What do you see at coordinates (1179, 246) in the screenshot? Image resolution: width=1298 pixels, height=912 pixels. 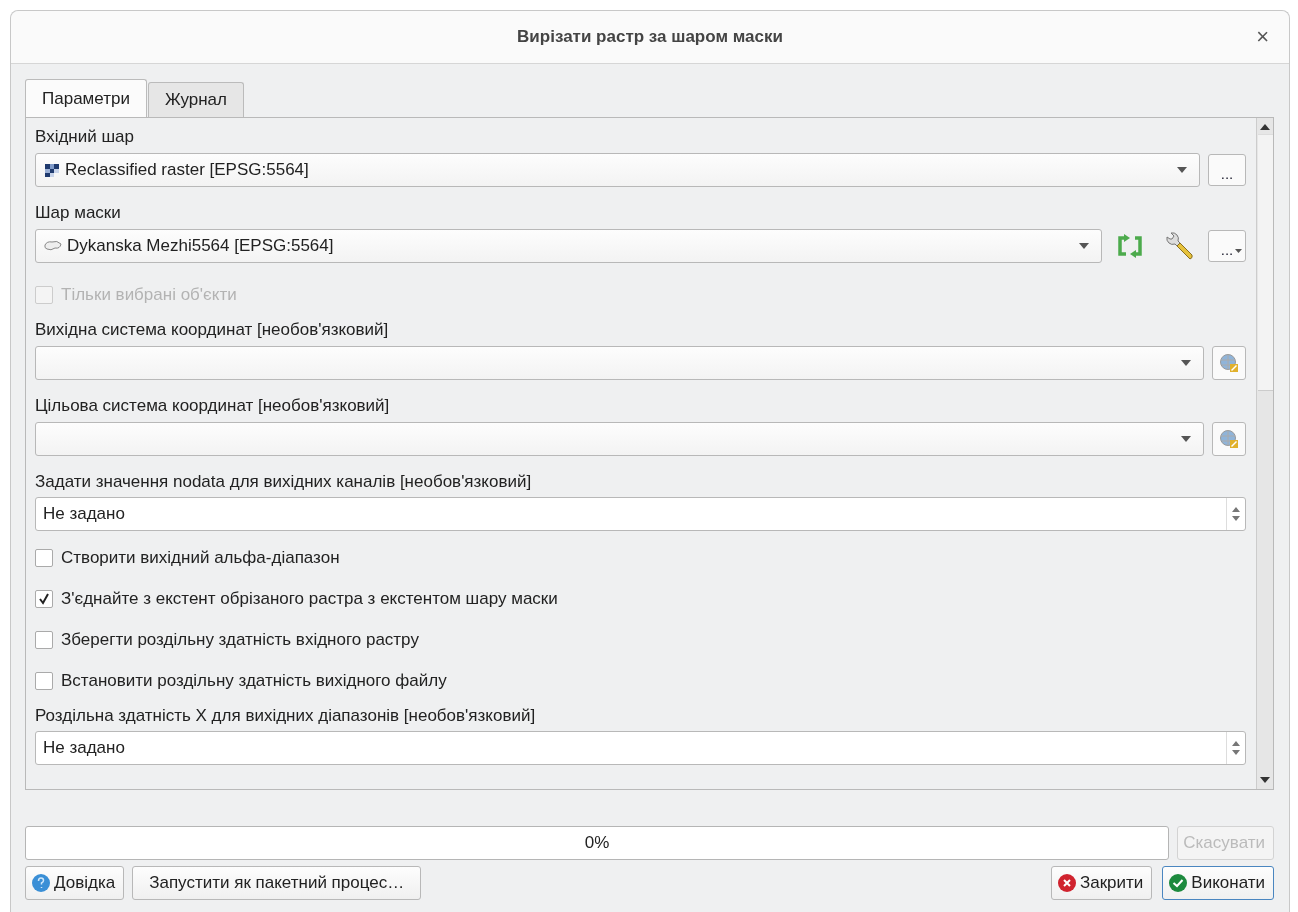 I see `wrench-icon` at bounding box center [1179, 246].